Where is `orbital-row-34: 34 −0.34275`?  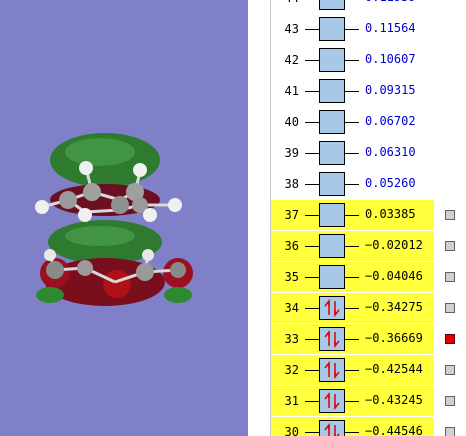 orbital-row-34: 34 −0.34275 is located at coordinates (352, 308).